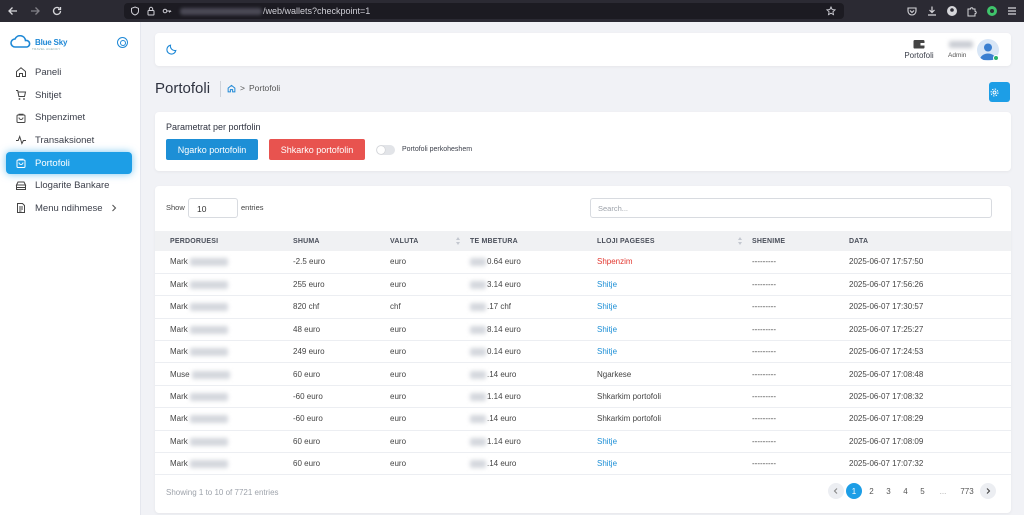 The height and width of the screenshot is (515, 1024). Describe the element at coordinates (72, 186) in the screenshot. I see `sidebar-item-label: Llogarite Bankare` at that location.